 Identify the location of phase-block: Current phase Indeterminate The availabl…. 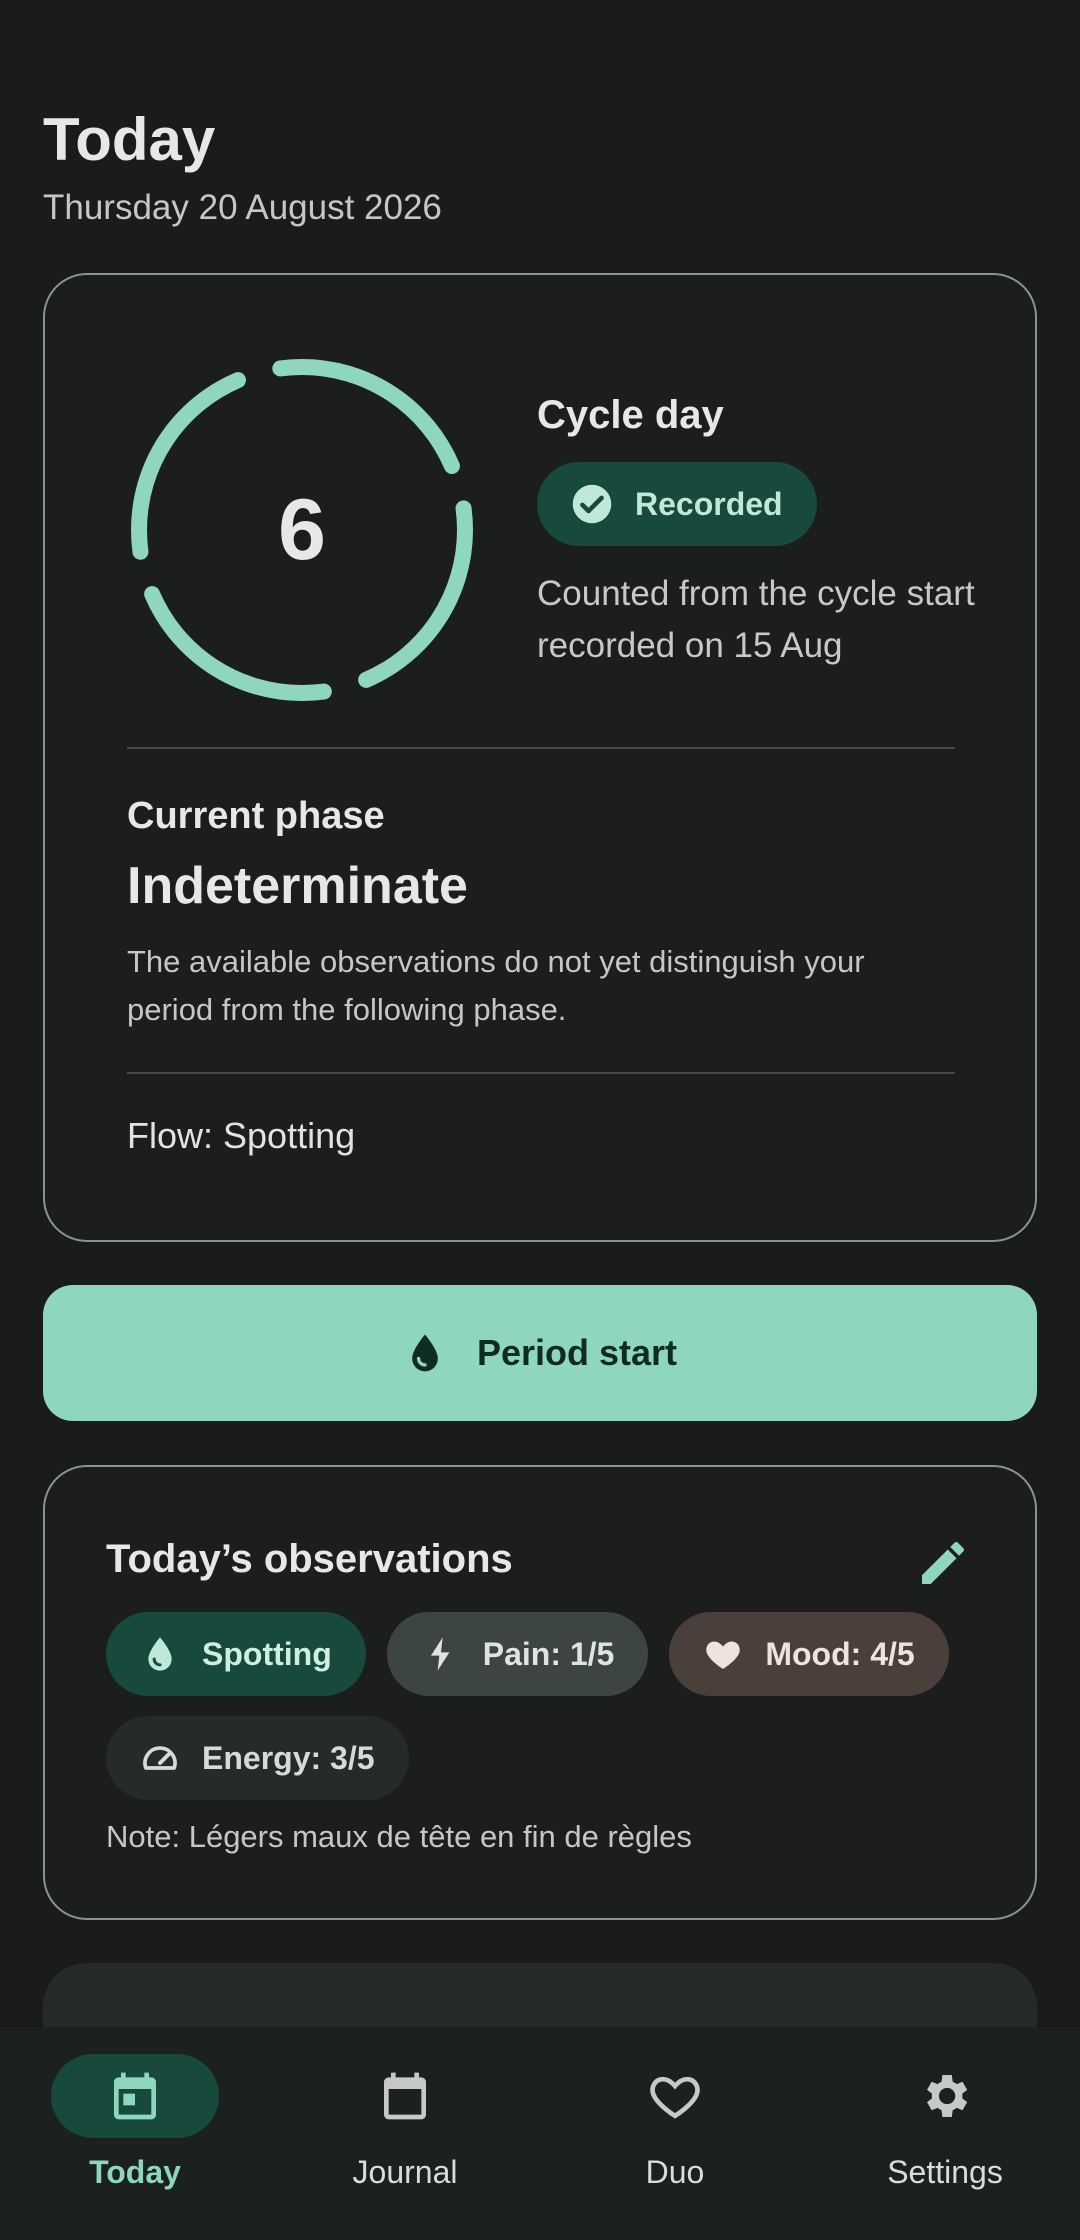
(541, 914).